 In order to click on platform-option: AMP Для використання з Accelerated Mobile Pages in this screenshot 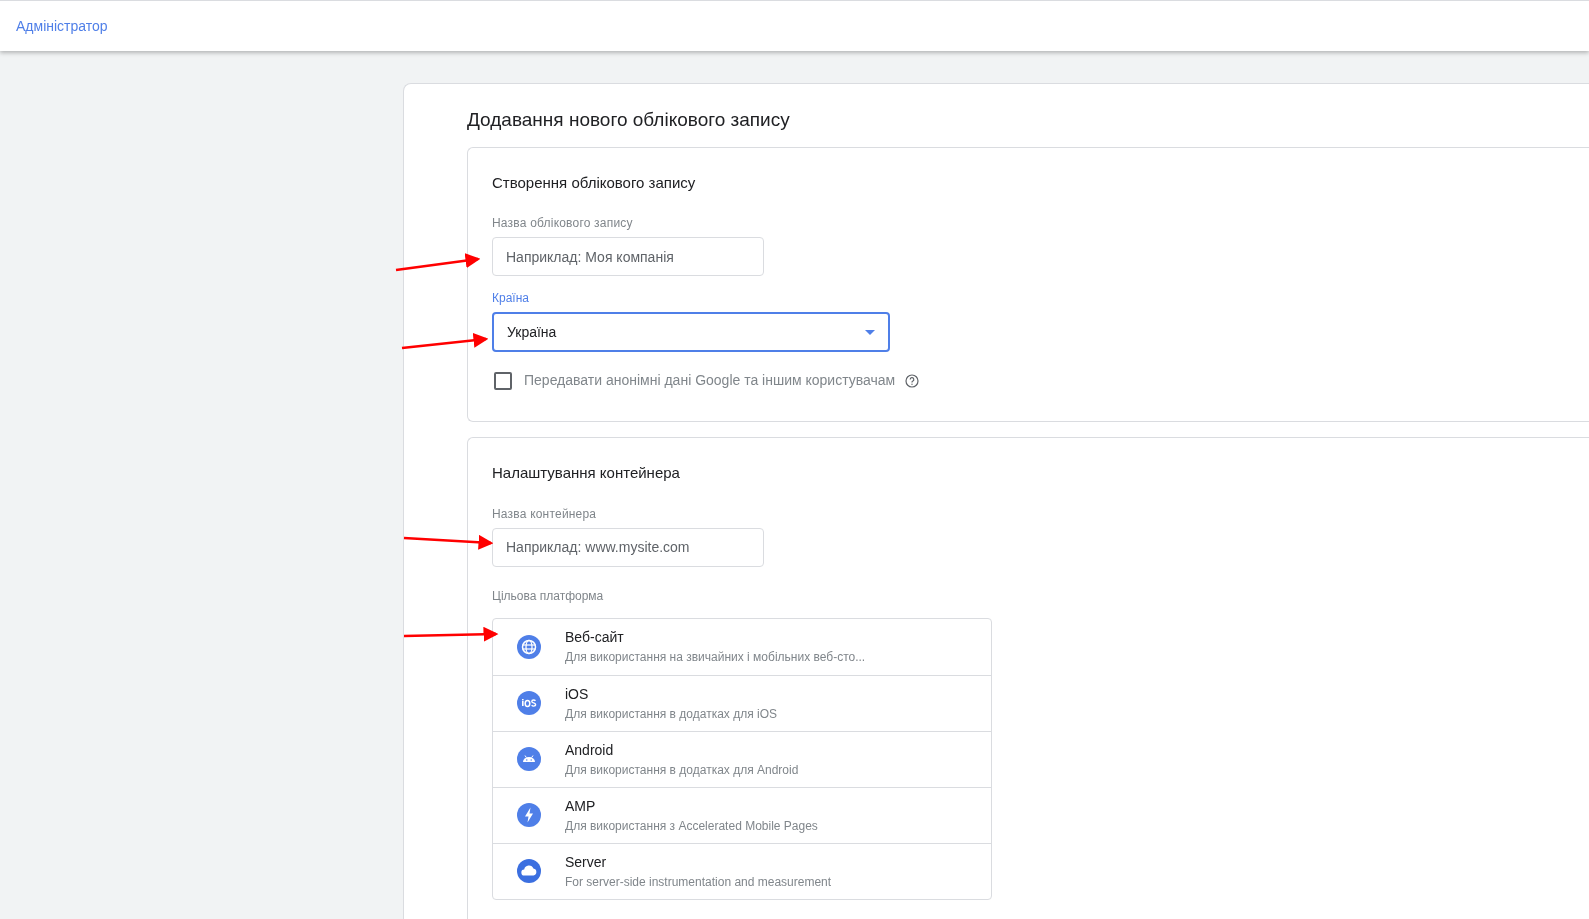, I will do `click(742, 814)`.